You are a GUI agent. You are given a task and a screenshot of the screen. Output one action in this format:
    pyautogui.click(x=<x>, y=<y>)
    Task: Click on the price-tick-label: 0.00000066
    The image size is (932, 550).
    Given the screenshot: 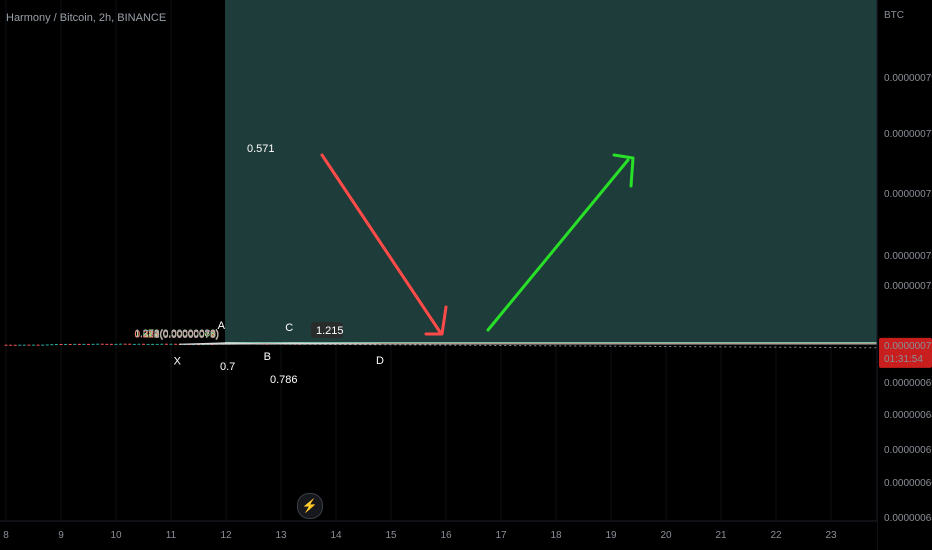 What is the action you would take?
    pyautogui.click(x=908, y=483)
    